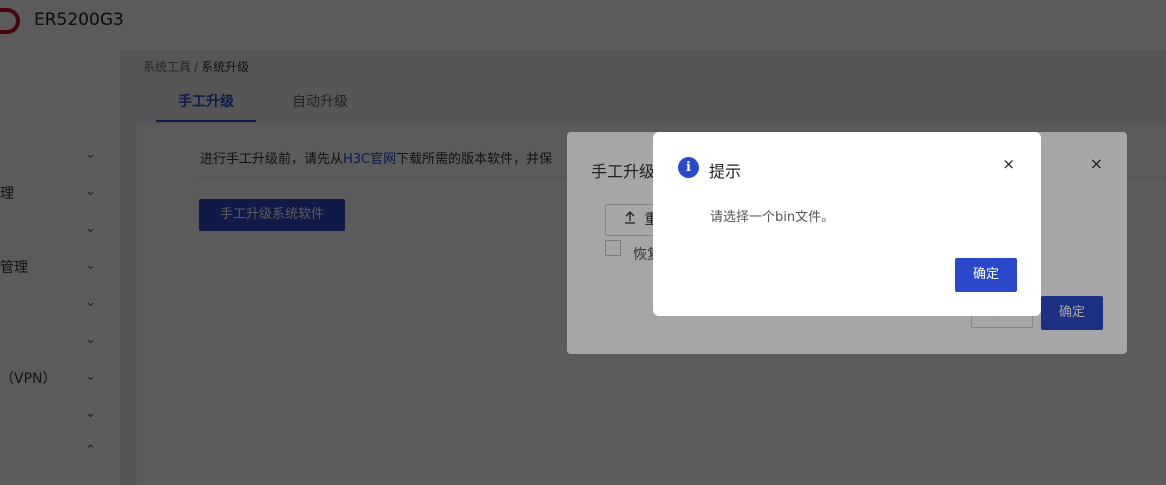 The image size is (1166, 485). I want to click on alert-confirm-button: 确定, so click(986, 275).